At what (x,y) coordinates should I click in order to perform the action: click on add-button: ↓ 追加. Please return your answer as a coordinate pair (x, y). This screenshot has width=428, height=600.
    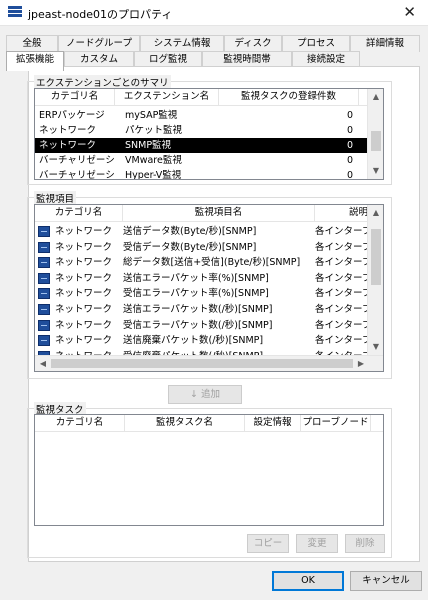
    Looking at the image, I should click on (205, 394).